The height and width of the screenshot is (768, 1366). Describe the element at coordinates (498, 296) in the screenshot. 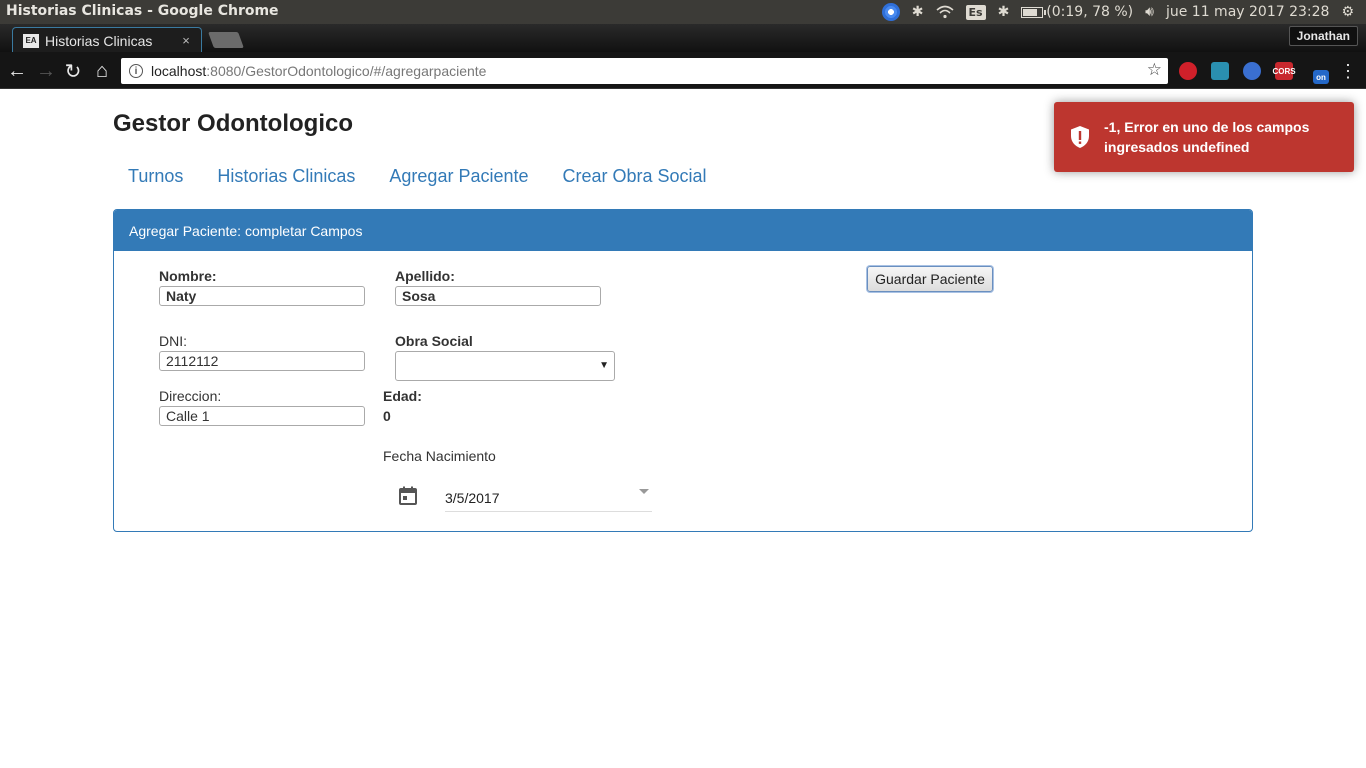

I see `apellido-input: Sosa` at that location.